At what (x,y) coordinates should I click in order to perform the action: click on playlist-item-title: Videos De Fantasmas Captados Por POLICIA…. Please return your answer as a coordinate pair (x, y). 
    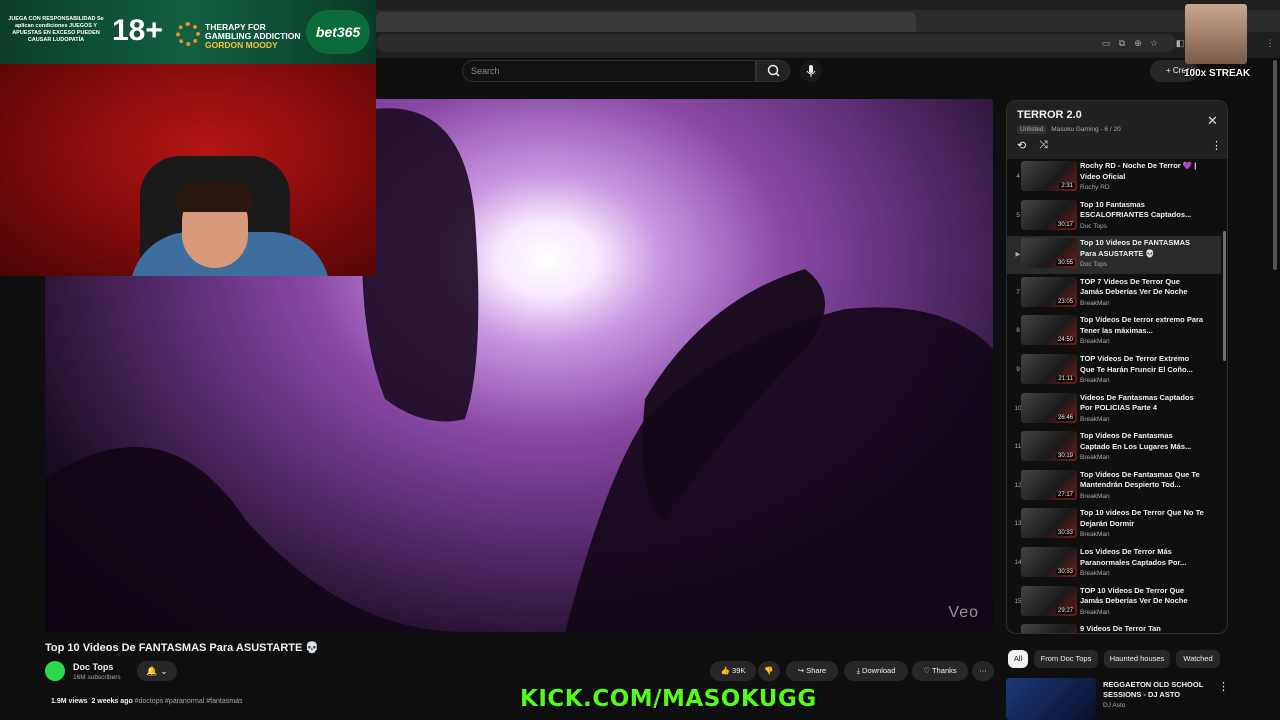
    Looking at the image, I should click on (1142, 403).